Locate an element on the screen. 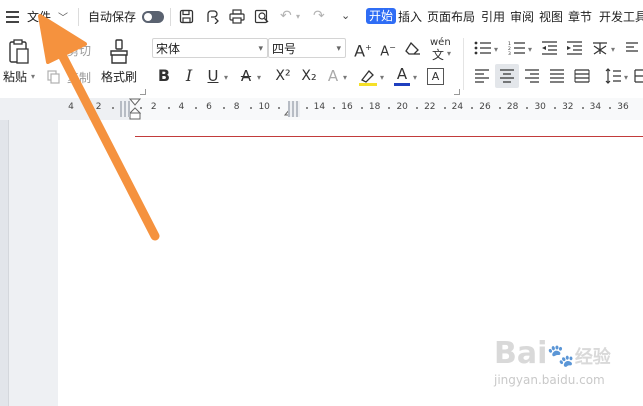  numbered-list-dropdown-icon: ▾ is located at coordinates (530, 49).